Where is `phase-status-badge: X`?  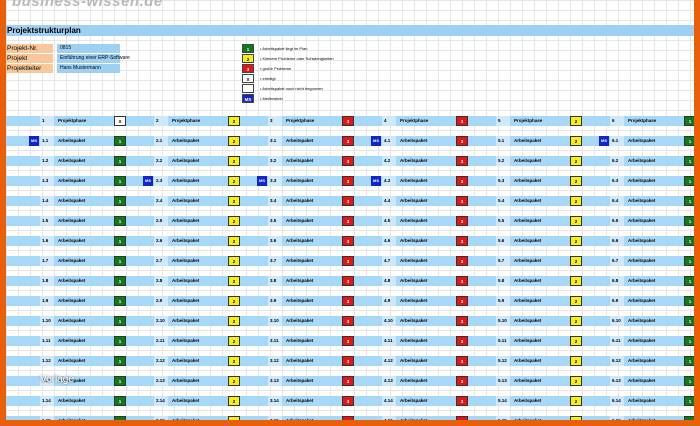
phase-status-badge: X is located at coordinates (120, 121).